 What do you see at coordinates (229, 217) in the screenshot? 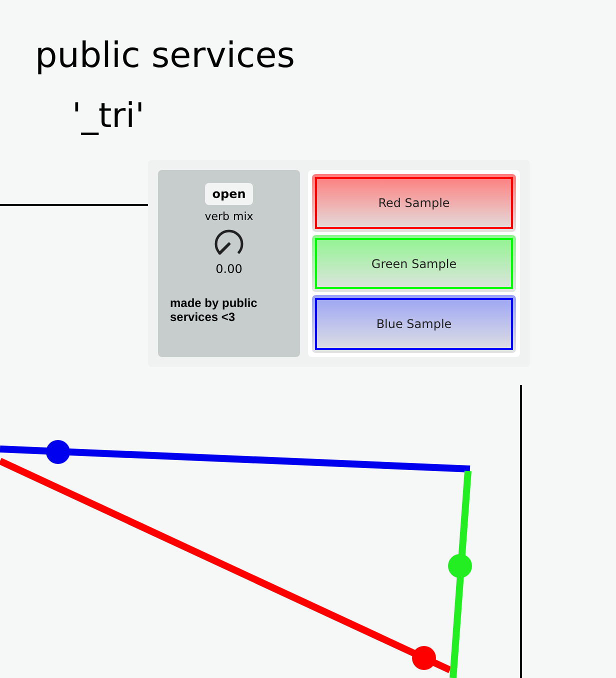
I see `knob-label: verb mix` at bounding box center [229, 217].